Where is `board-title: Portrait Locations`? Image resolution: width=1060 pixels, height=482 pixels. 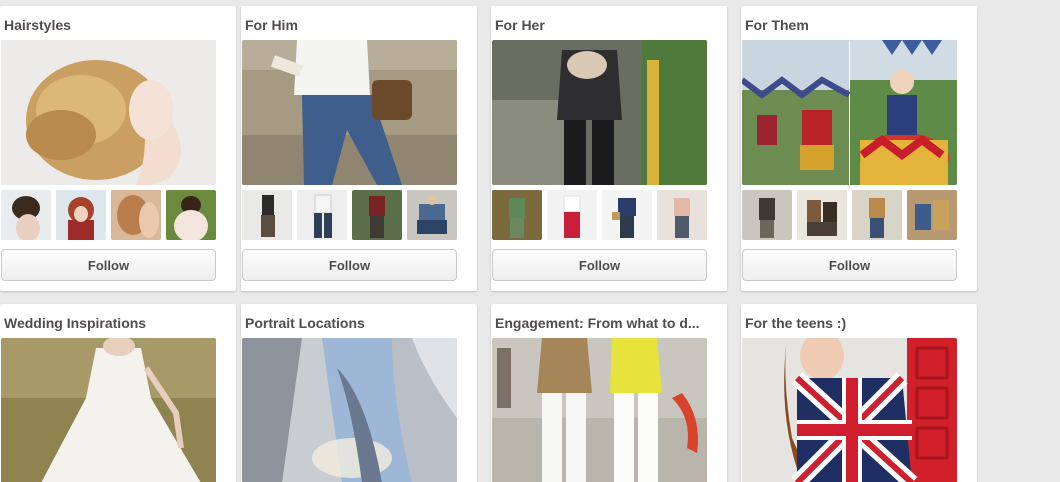 board-title: Portrait Locations is located at coordinates (356, 323).